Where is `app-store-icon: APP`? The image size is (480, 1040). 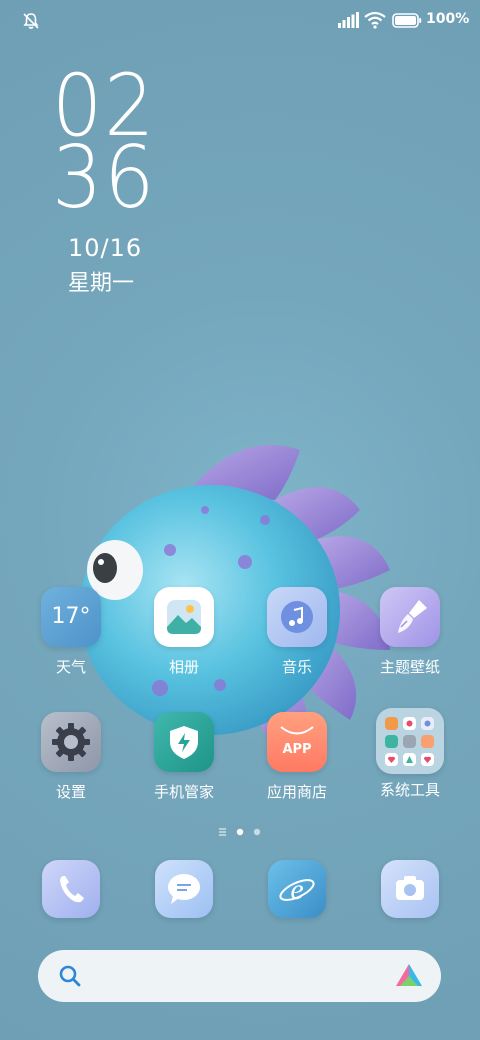
app-store-icon: APP is located at coordinates (297, 742).